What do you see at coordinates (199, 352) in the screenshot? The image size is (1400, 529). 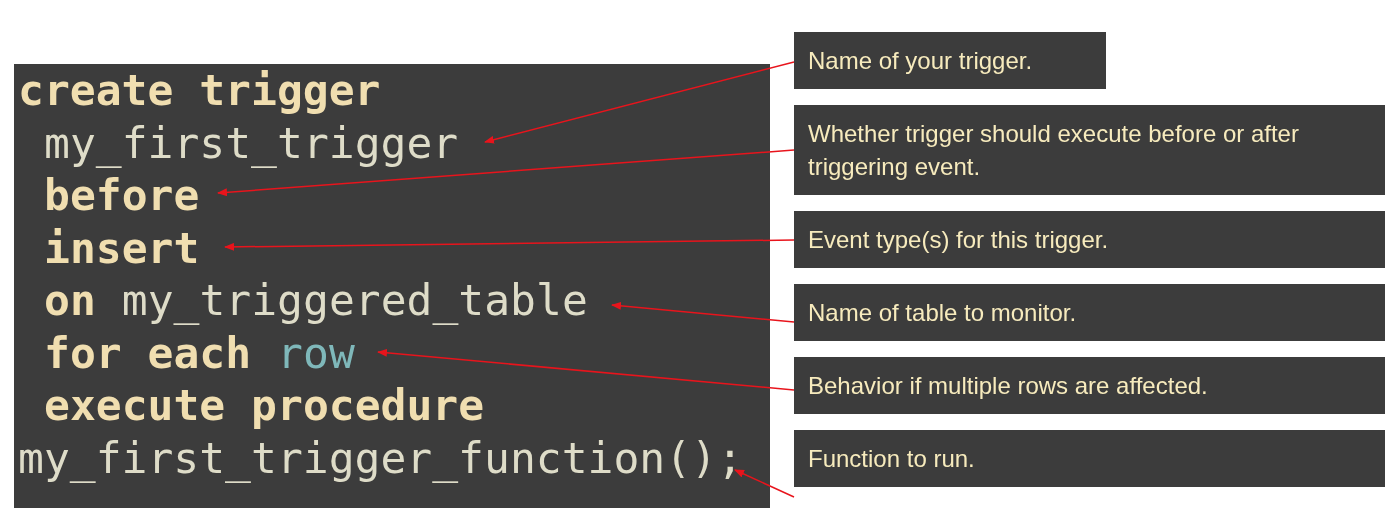 I see `code-line: for each row` at bounding box center [199, 352].